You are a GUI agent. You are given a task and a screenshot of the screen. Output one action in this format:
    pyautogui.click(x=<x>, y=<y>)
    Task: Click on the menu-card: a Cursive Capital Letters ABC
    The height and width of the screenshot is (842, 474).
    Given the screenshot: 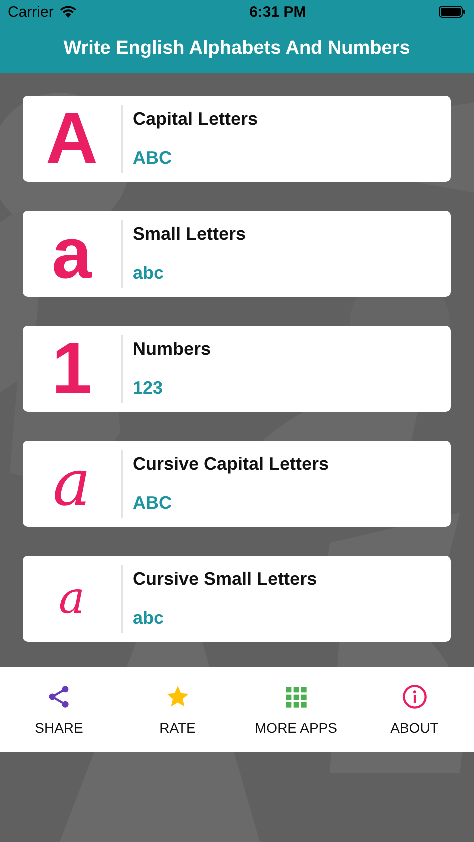 What is the action you would take?
    pyautogui.click(x=237, y=484)
    